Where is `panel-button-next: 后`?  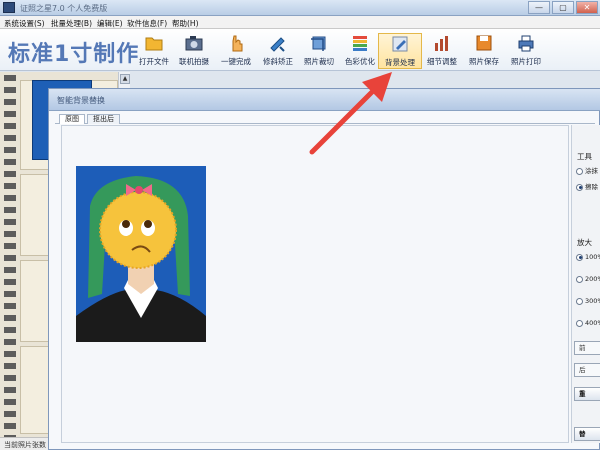 panel-button-next: 后 is located at coordinates (587, 370).